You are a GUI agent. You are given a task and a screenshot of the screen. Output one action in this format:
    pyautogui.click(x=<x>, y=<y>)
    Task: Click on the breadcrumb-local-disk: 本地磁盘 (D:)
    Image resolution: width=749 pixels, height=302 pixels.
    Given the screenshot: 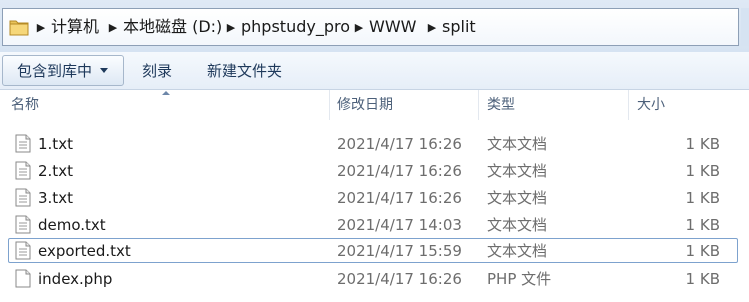 What is the action you would take?
    pyautogui.click(x=172, y=27)
    